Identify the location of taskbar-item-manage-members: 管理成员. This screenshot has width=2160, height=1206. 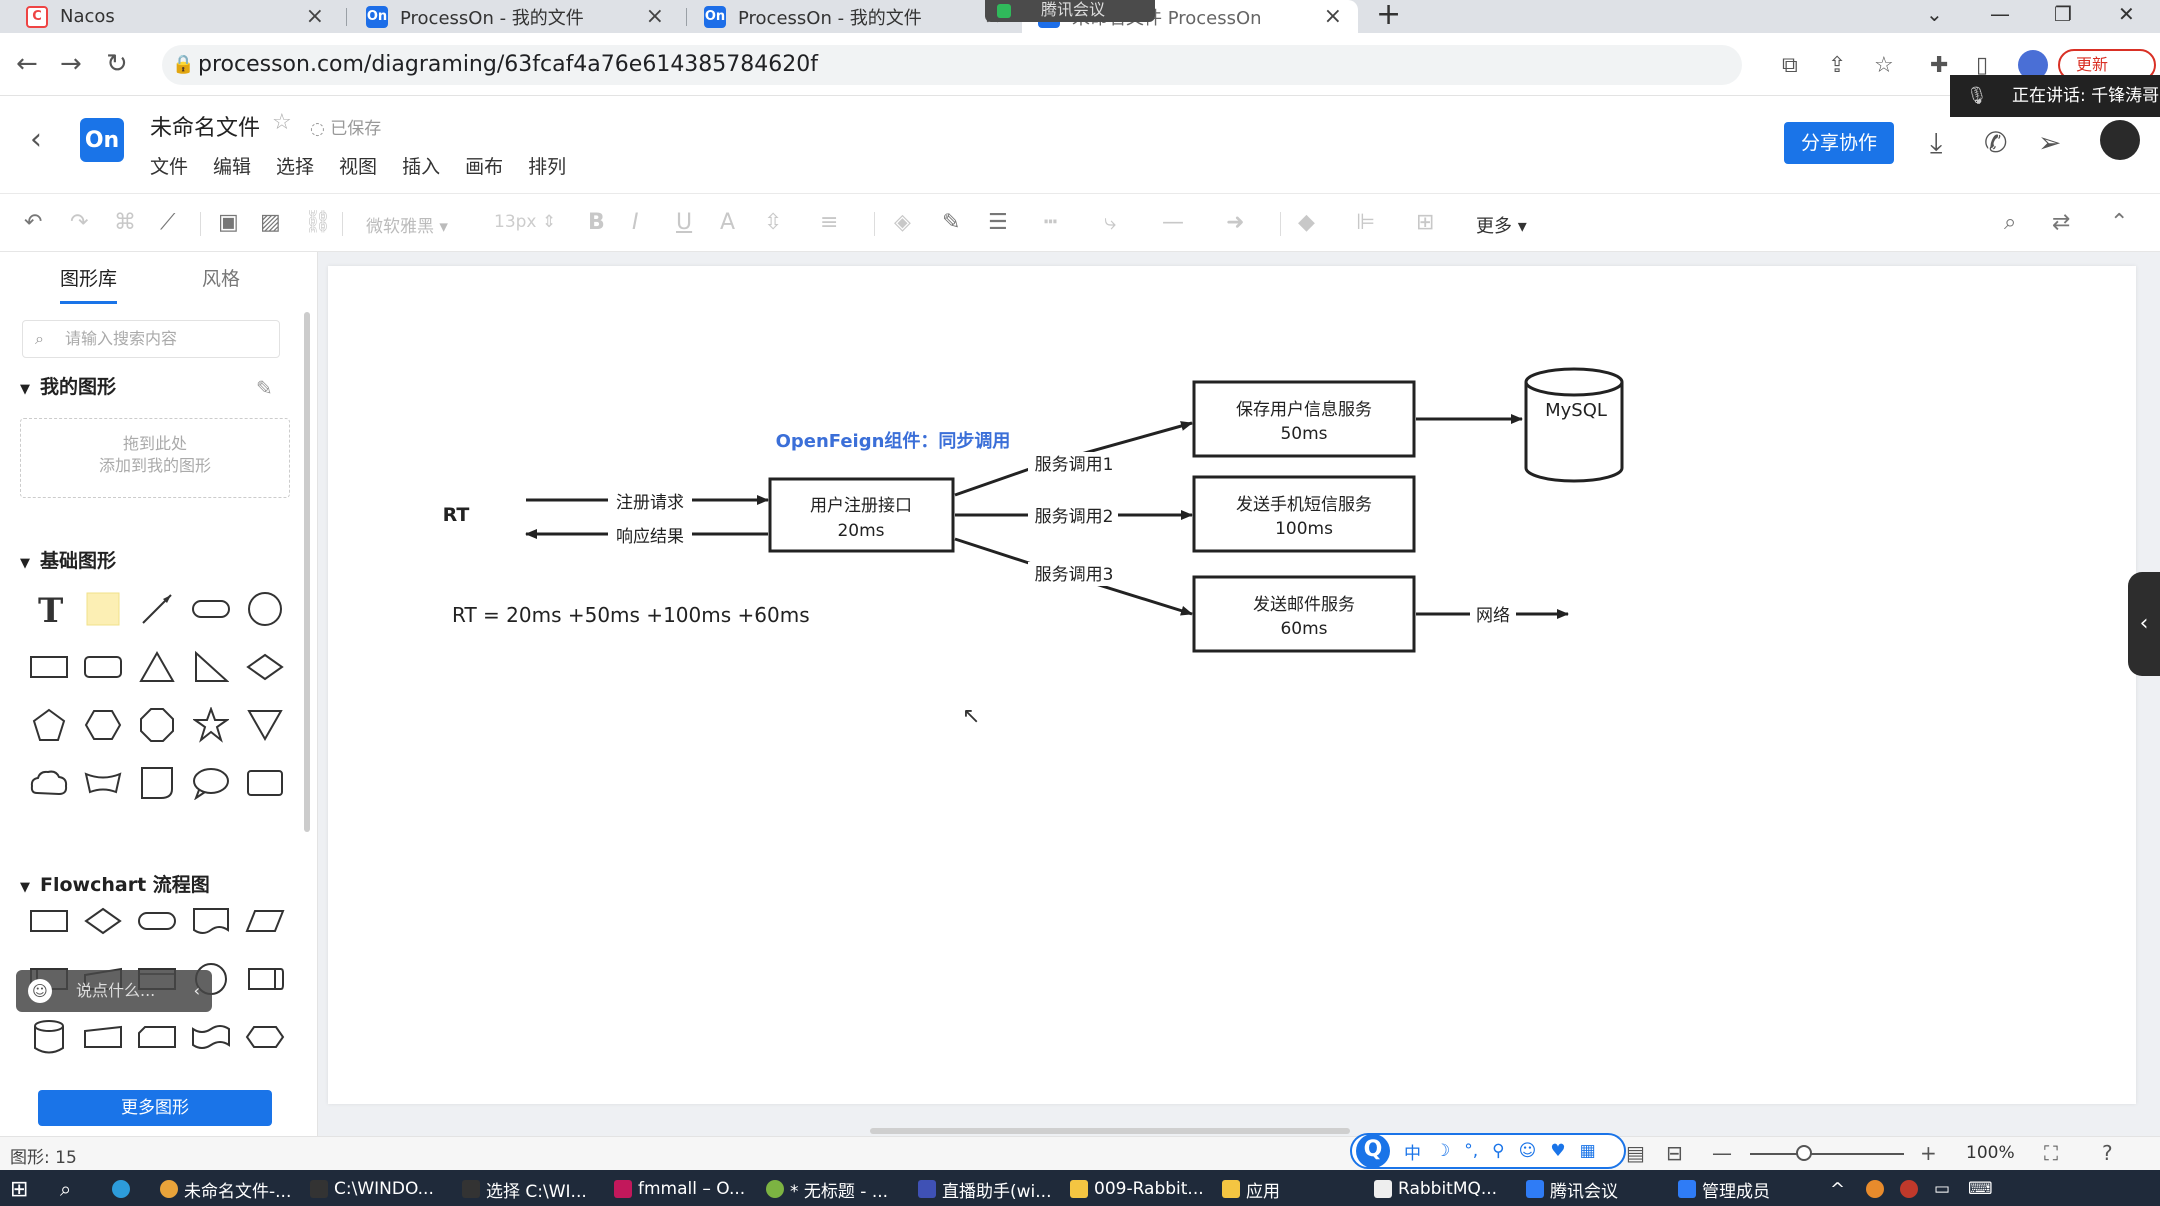
(1724, 1189).